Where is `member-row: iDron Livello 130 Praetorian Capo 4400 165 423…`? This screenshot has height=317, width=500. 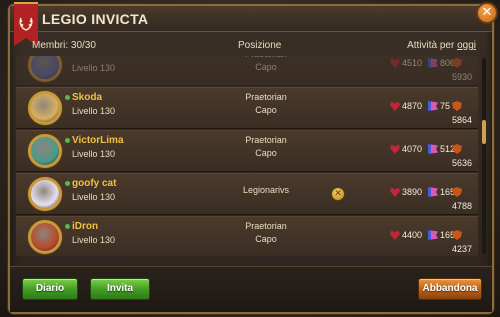 member-row: iDron Livello 130 Praetorian Capo 4400 165 423… is located at coordinates (247, 236).